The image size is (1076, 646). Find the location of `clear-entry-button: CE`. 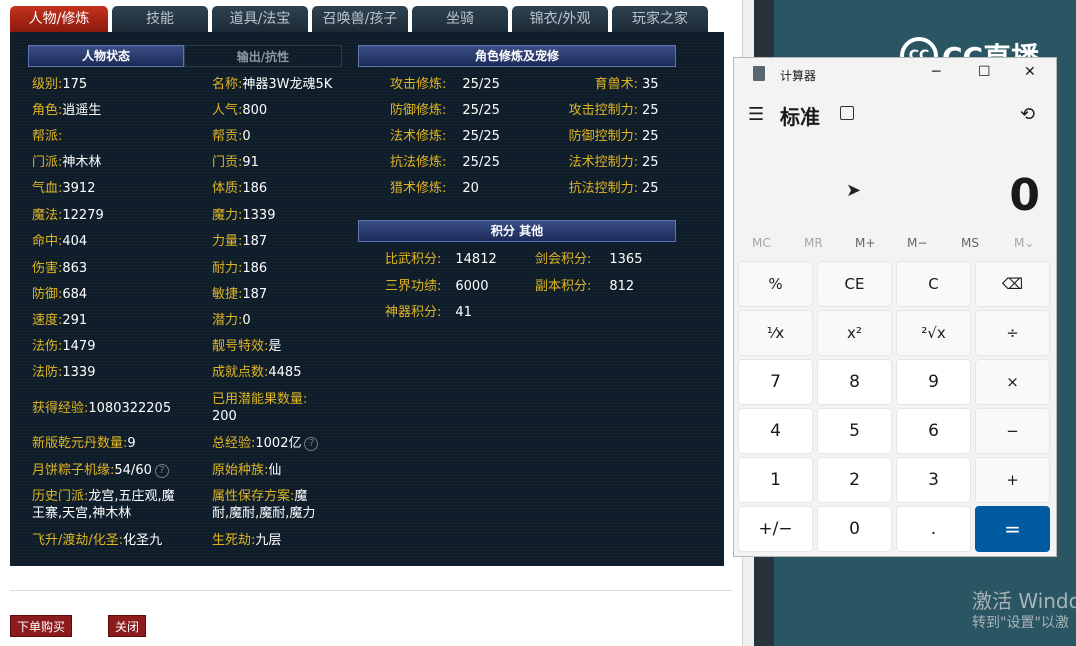

clear-entry-button: CE is located at coordinates (854, 284).